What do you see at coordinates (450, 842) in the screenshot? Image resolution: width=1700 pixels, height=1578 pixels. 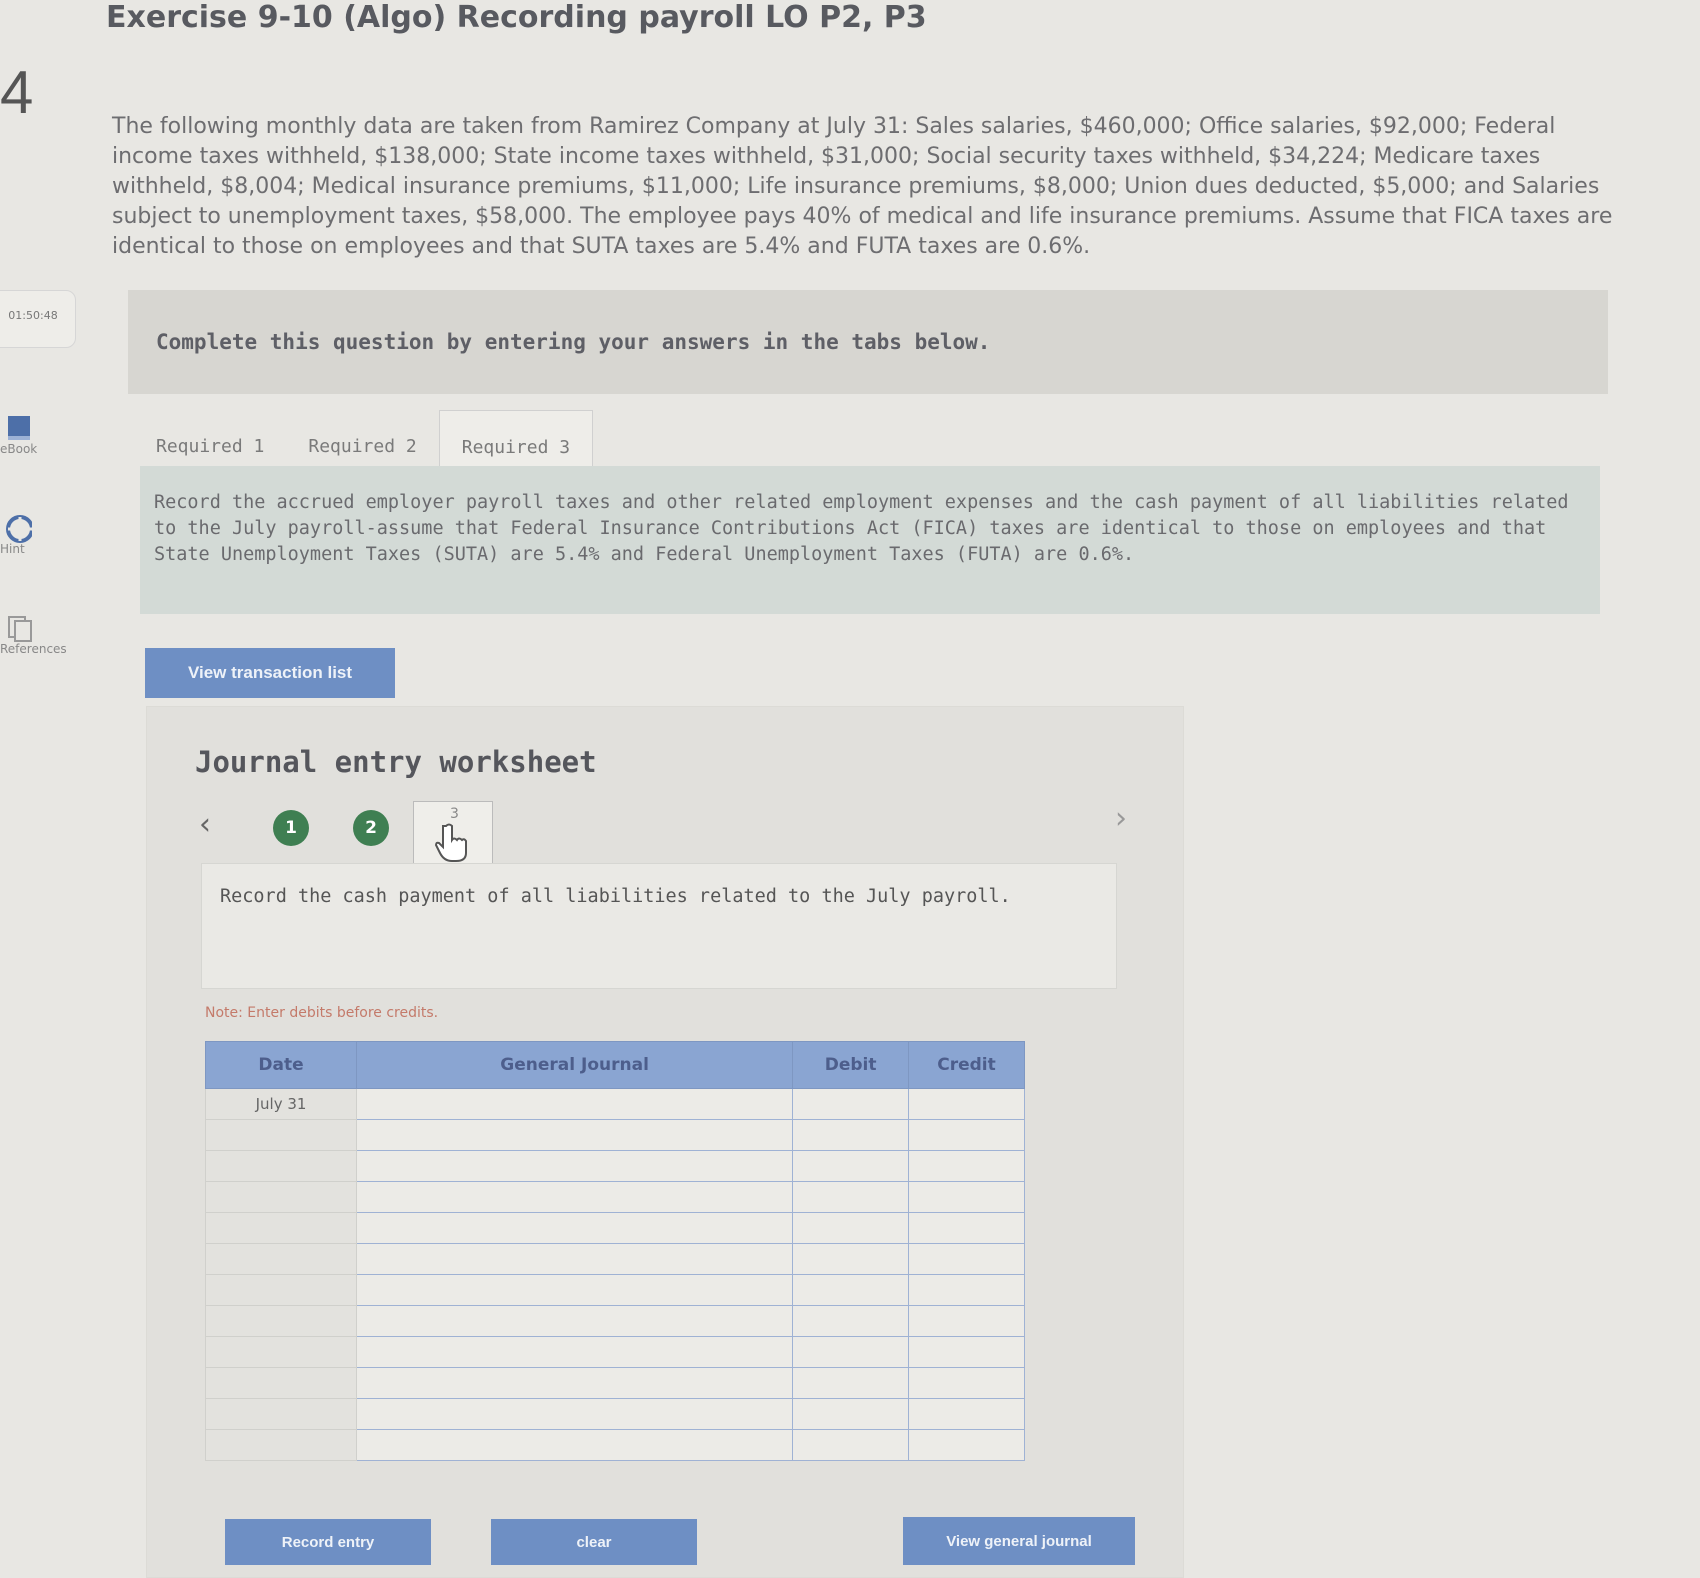 I see `hand-cursor-icon` at bounding box center [450, 842].